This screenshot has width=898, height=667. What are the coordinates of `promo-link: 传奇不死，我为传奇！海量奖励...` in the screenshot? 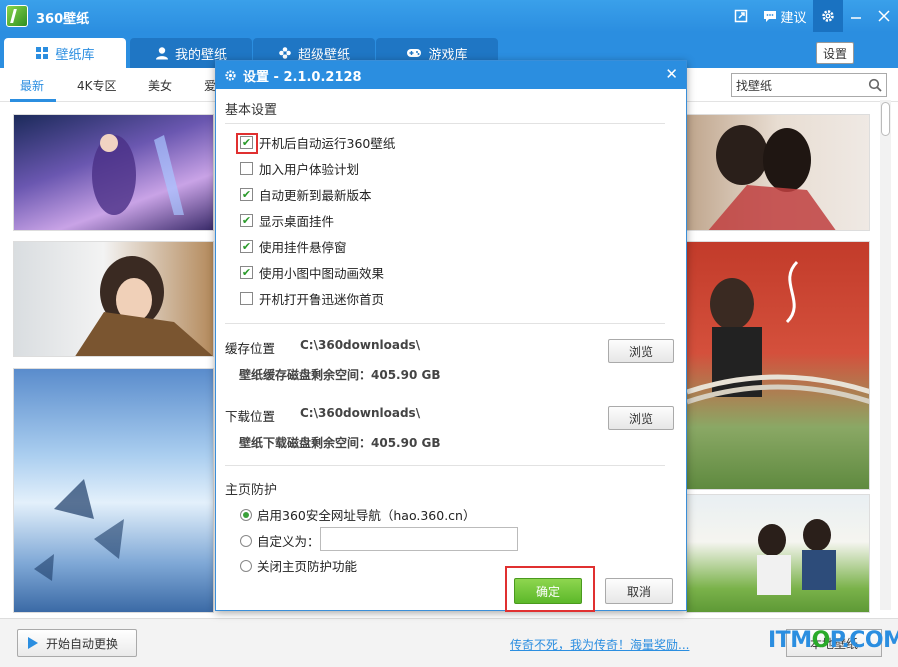 It's located at (599, 644).